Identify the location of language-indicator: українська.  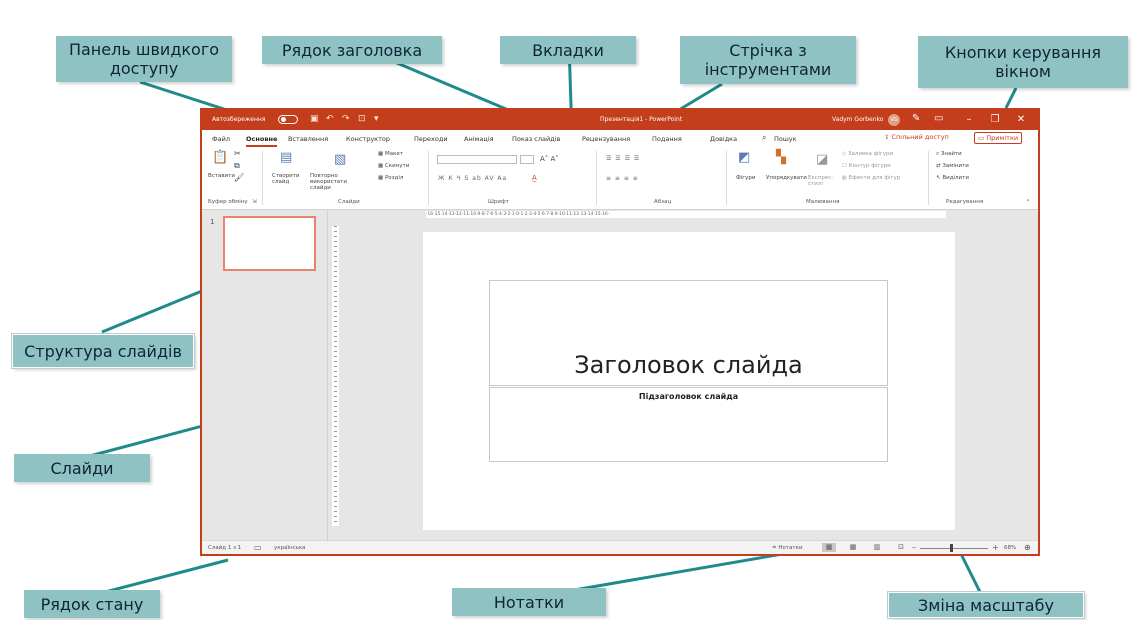
(290, 548).